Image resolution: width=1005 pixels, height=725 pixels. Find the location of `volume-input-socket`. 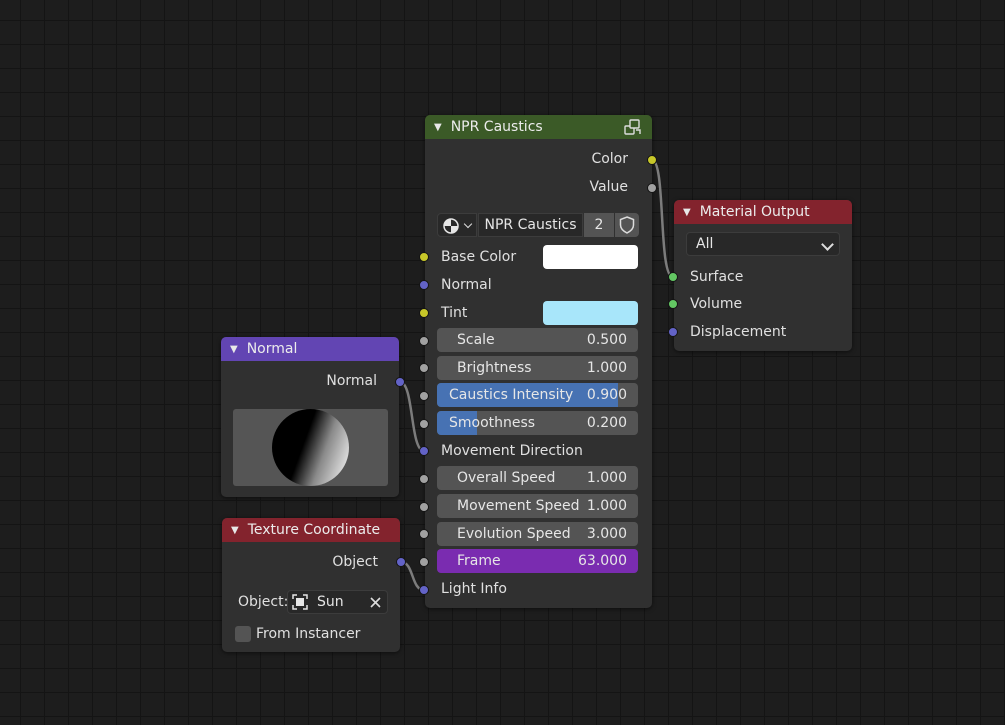

volume-input-socket is located at coordinates (673, 304).